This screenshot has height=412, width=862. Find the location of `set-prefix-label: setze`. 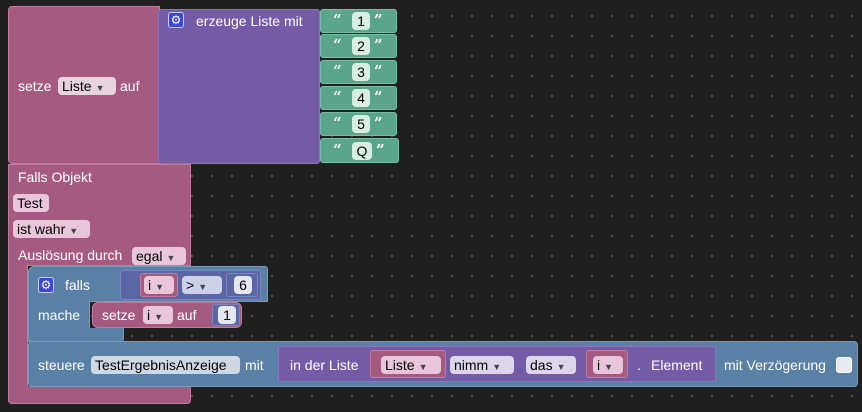

set-prefix-label: setze is located at coordinates (35, 86).